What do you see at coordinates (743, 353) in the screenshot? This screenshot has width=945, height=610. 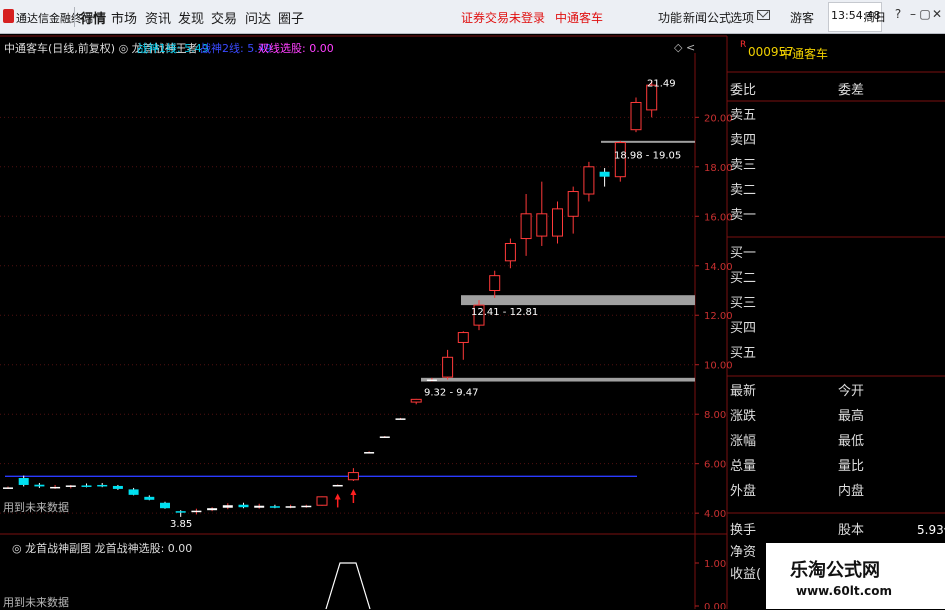 I see `buy-level-label: 买五` at bounding box center [743, 353].